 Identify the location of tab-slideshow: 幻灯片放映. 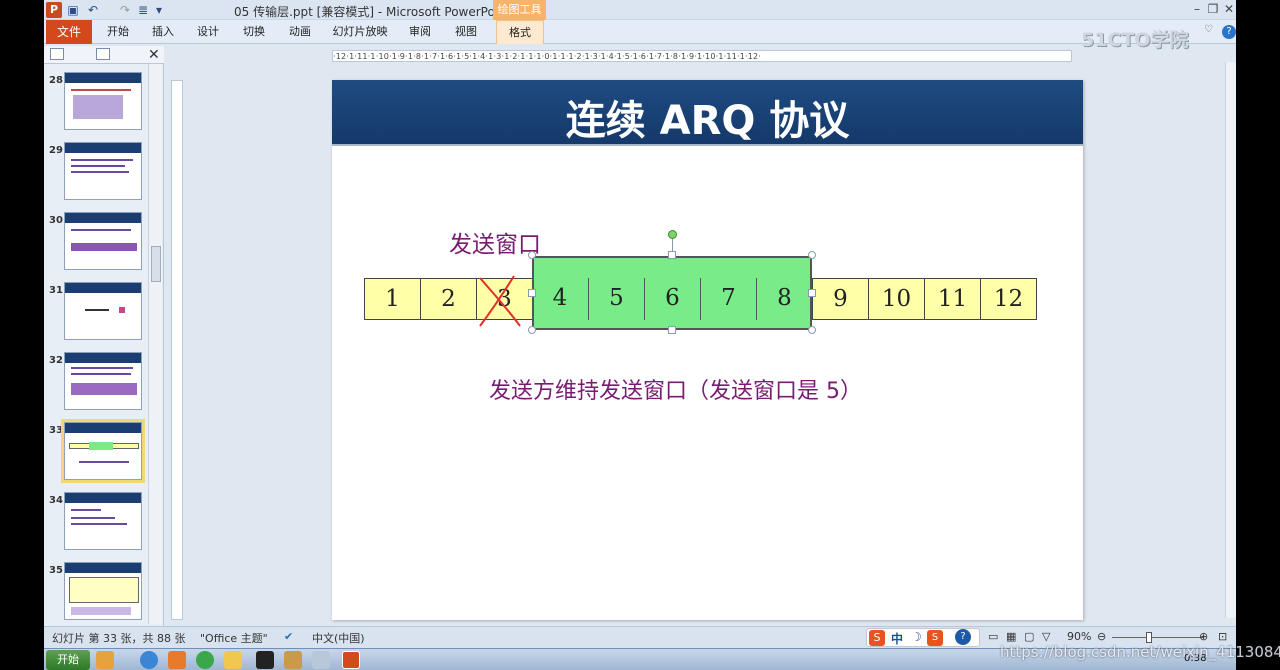
(360, 32).